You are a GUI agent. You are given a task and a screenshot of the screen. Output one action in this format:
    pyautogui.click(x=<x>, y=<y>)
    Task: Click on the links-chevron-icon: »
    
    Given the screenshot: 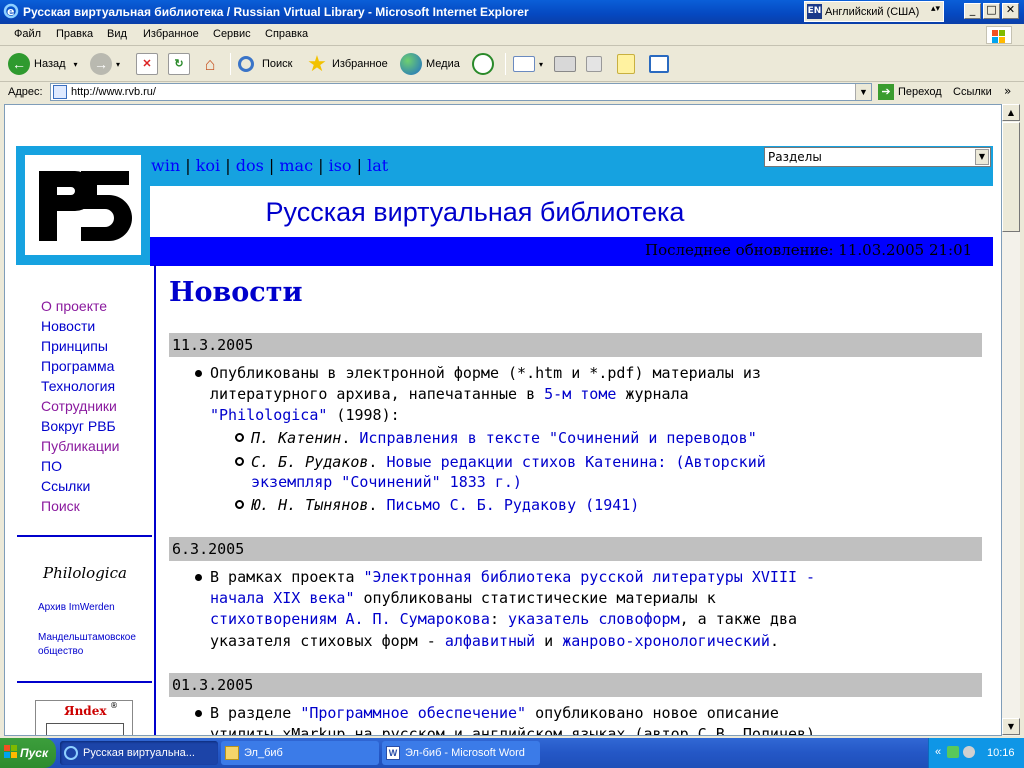 What is the action you would take?
    pyautogui.click(x=1007, y=91)
    